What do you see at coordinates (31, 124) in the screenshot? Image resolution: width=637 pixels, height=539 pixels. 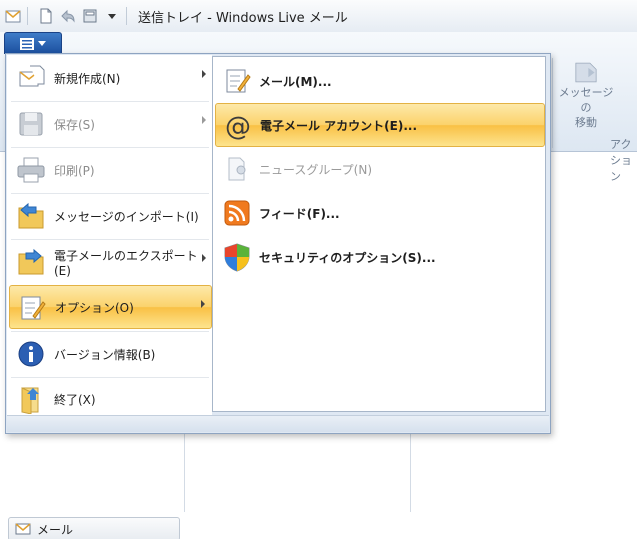 I see `floppy-disk-icon` at bounding box center [31, 124].